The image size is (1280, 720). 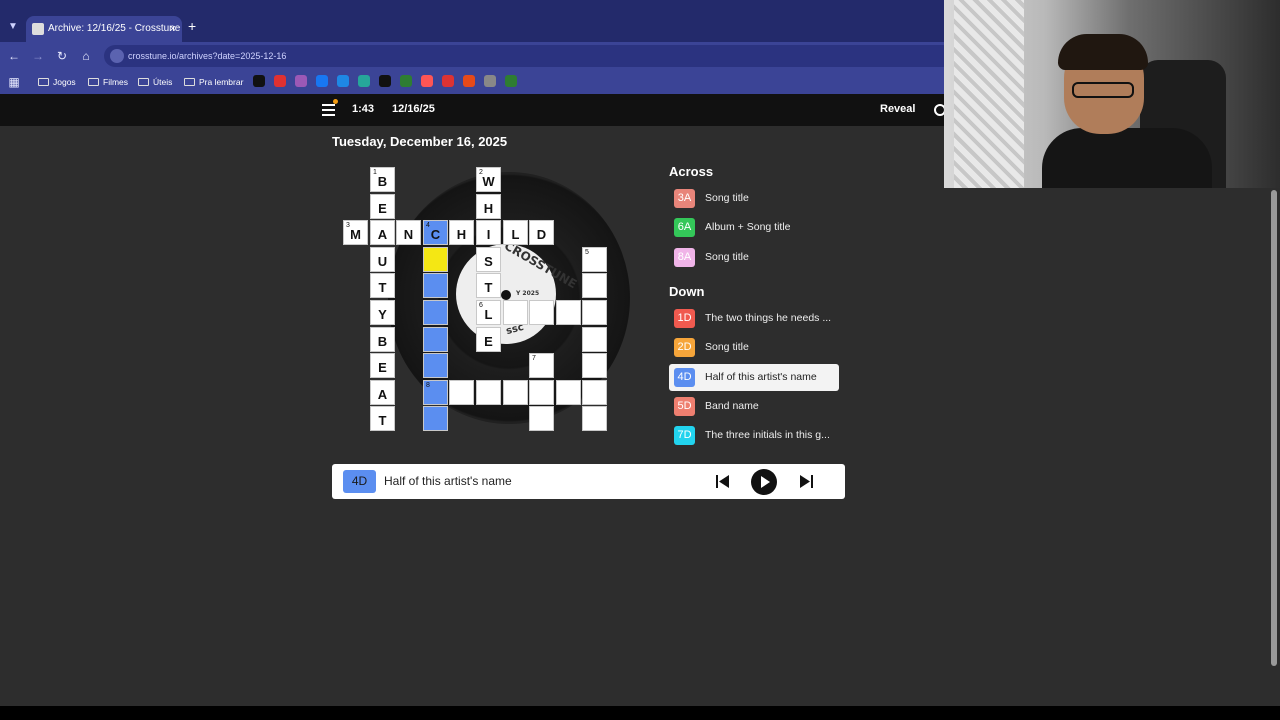 I want to click on clue-item-2d: 2D Song title, so click(x=754, y=347).